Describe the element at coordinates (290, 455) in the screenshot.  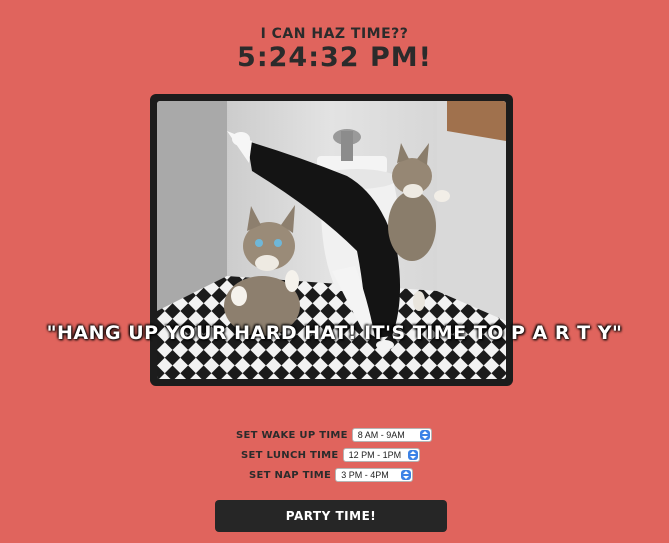
I see `lunch-time-label: SET LUNCH TIME` at that location.